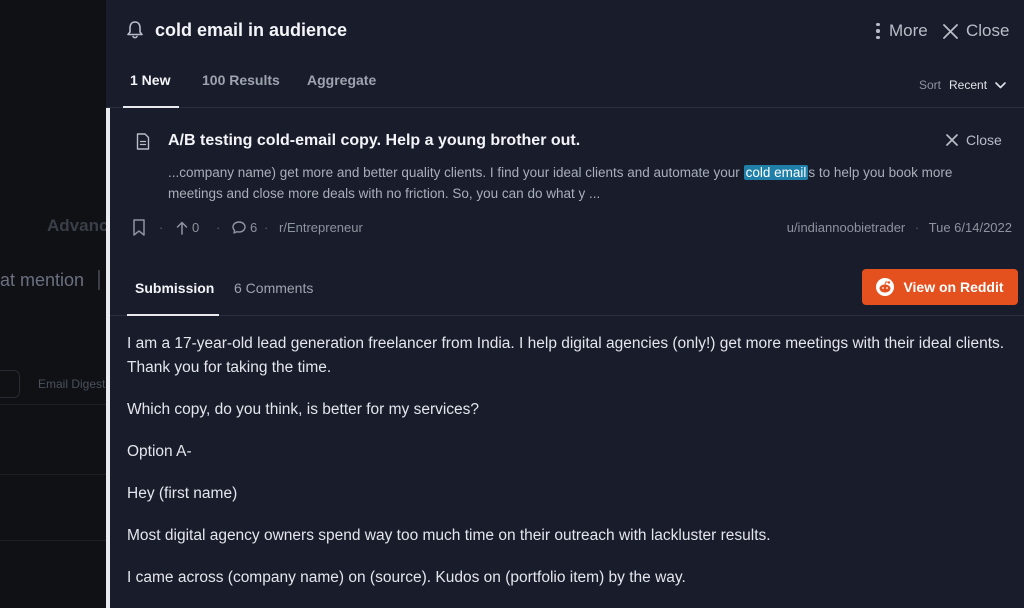  What do you see at coordinates (10, 384) in the screenshot?
I see `background-chip` at bounding box center [10, 384].